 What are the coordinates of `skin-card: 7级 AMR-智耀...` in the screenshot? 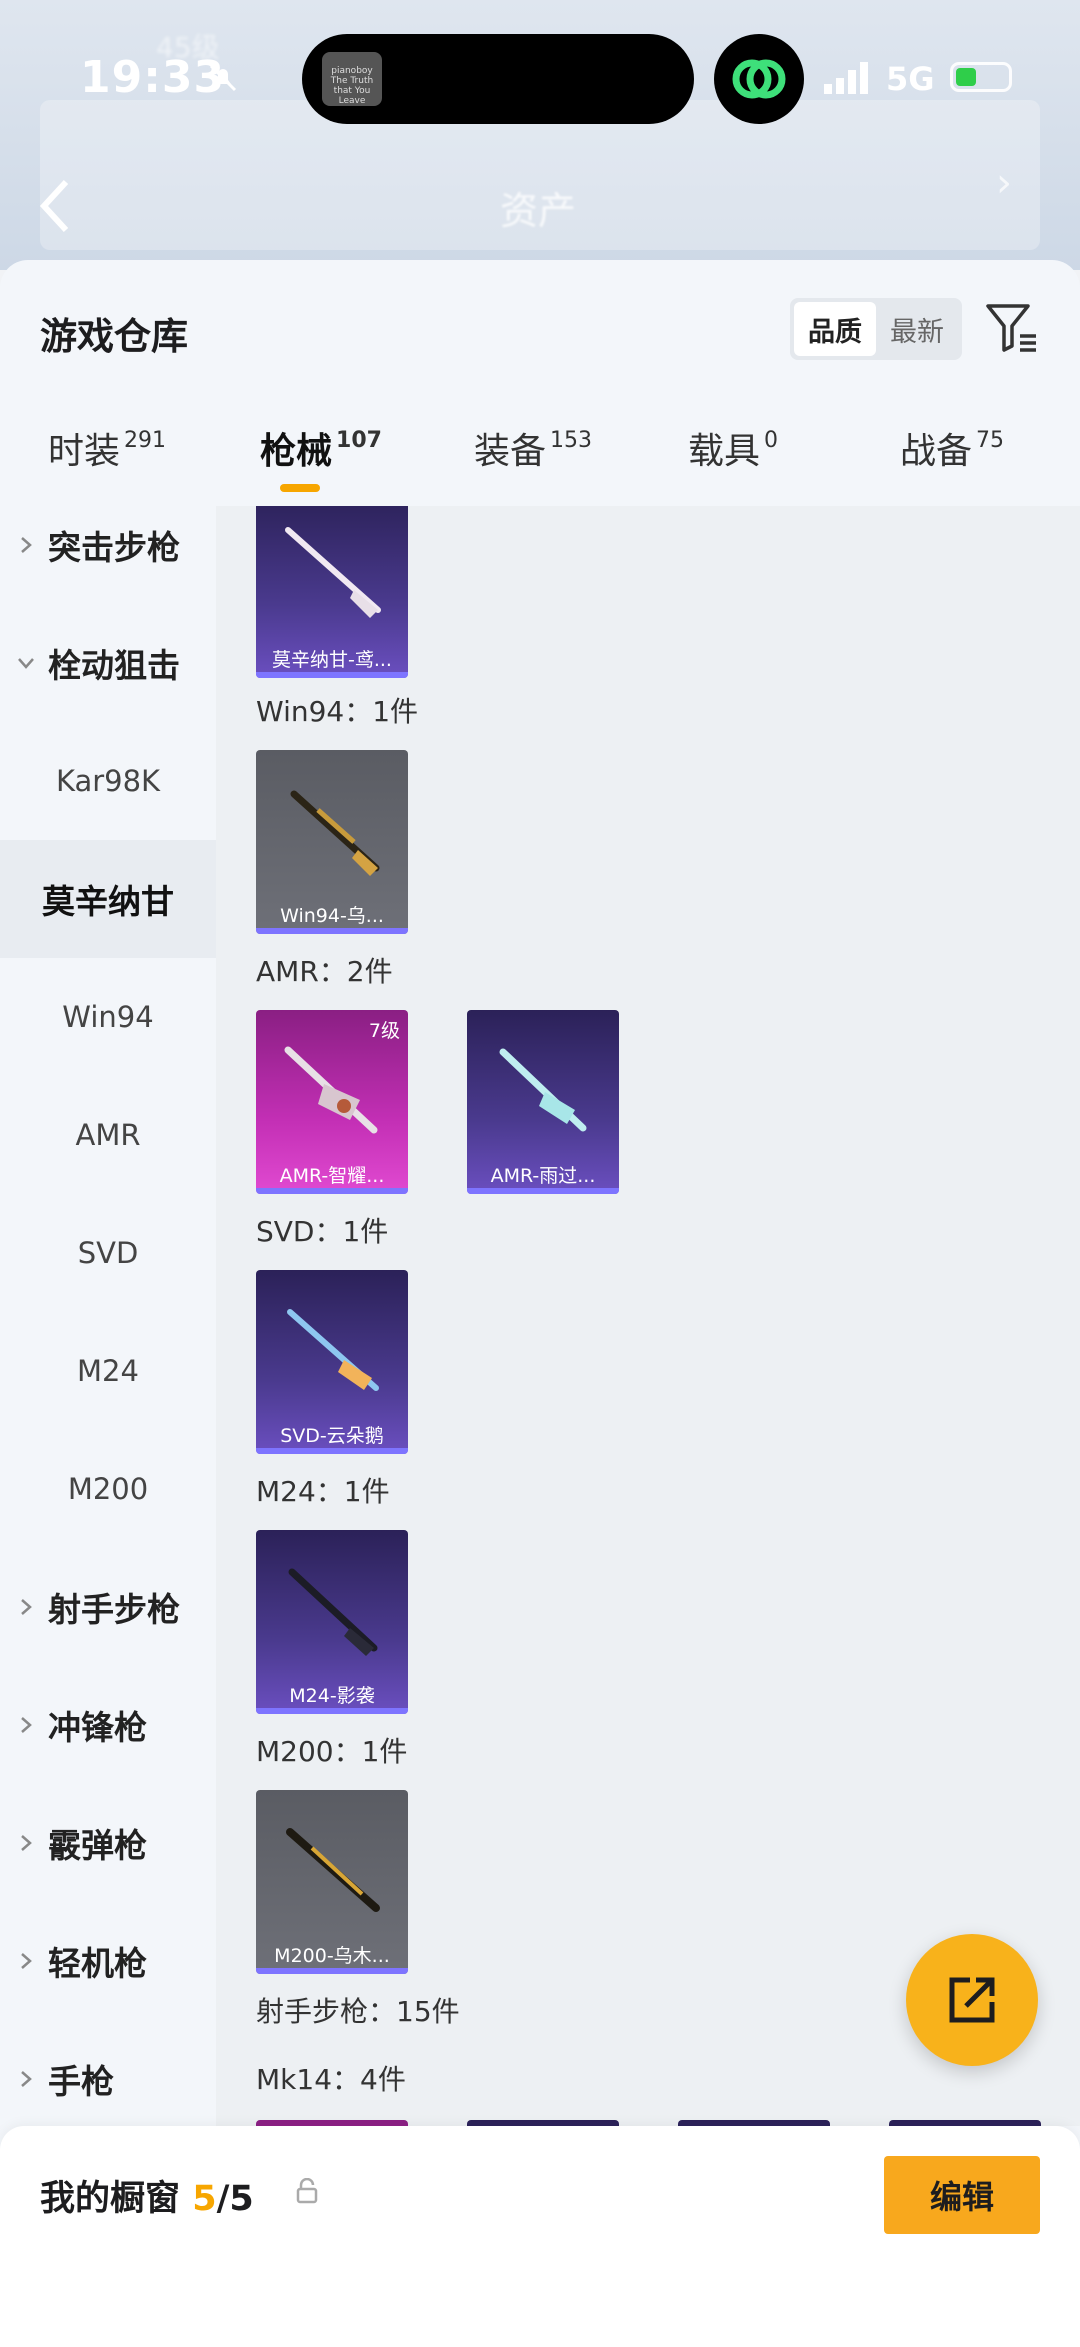 It's located at (332, 1102).